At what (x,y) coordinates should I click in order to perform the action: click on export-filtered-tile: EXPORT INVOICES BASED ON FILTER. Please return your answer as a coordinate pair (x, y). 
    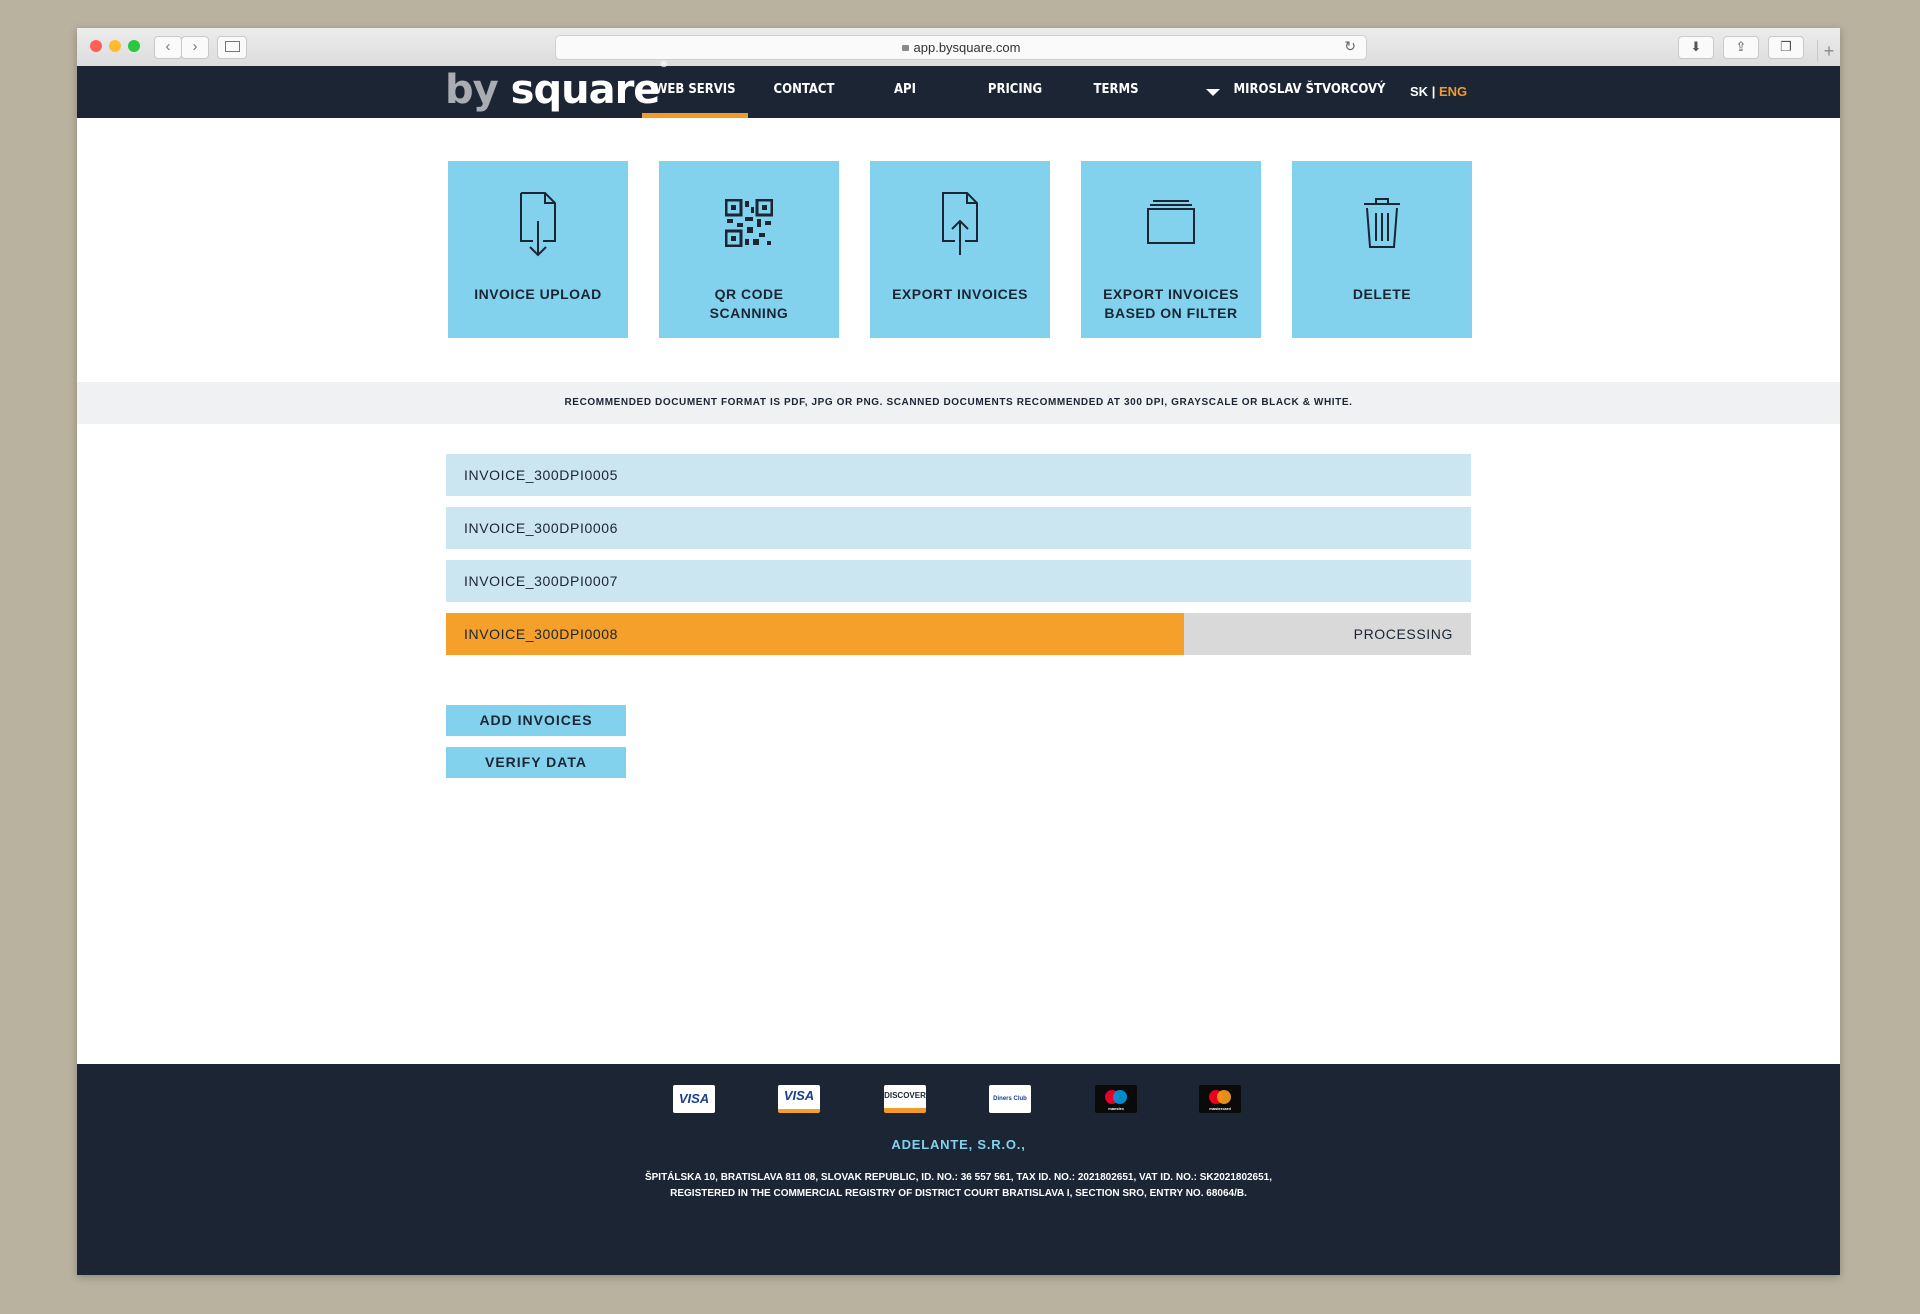
    Looking at the image, I should click on (1171, 249).